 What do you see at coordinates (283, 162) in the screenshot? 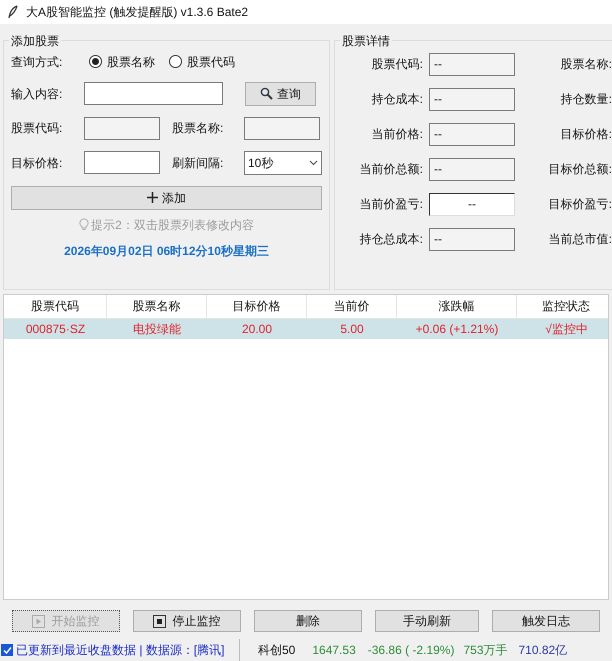
I see `interval-dropdown: 10秒` at bounding box center [283, 162].